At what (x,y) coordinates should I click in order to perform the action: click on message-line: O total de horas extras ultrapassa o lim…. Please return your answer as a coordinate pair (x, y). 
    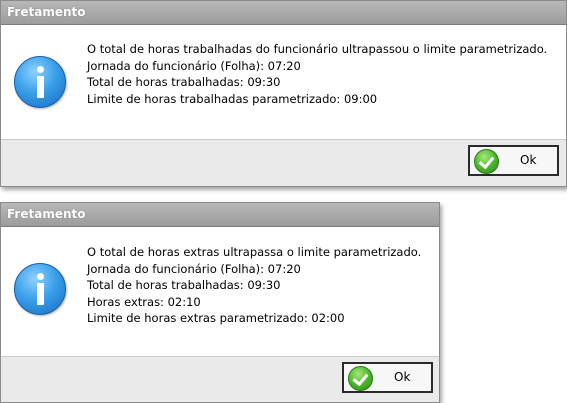
    Looking at the image, I should click on (254, 252).